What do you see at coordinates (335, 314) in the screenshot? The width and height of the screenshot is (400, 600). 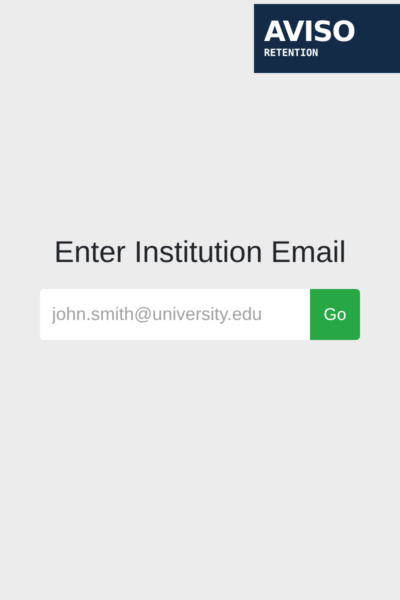 I see `go-button: Go` at bounding box center [335, 314].